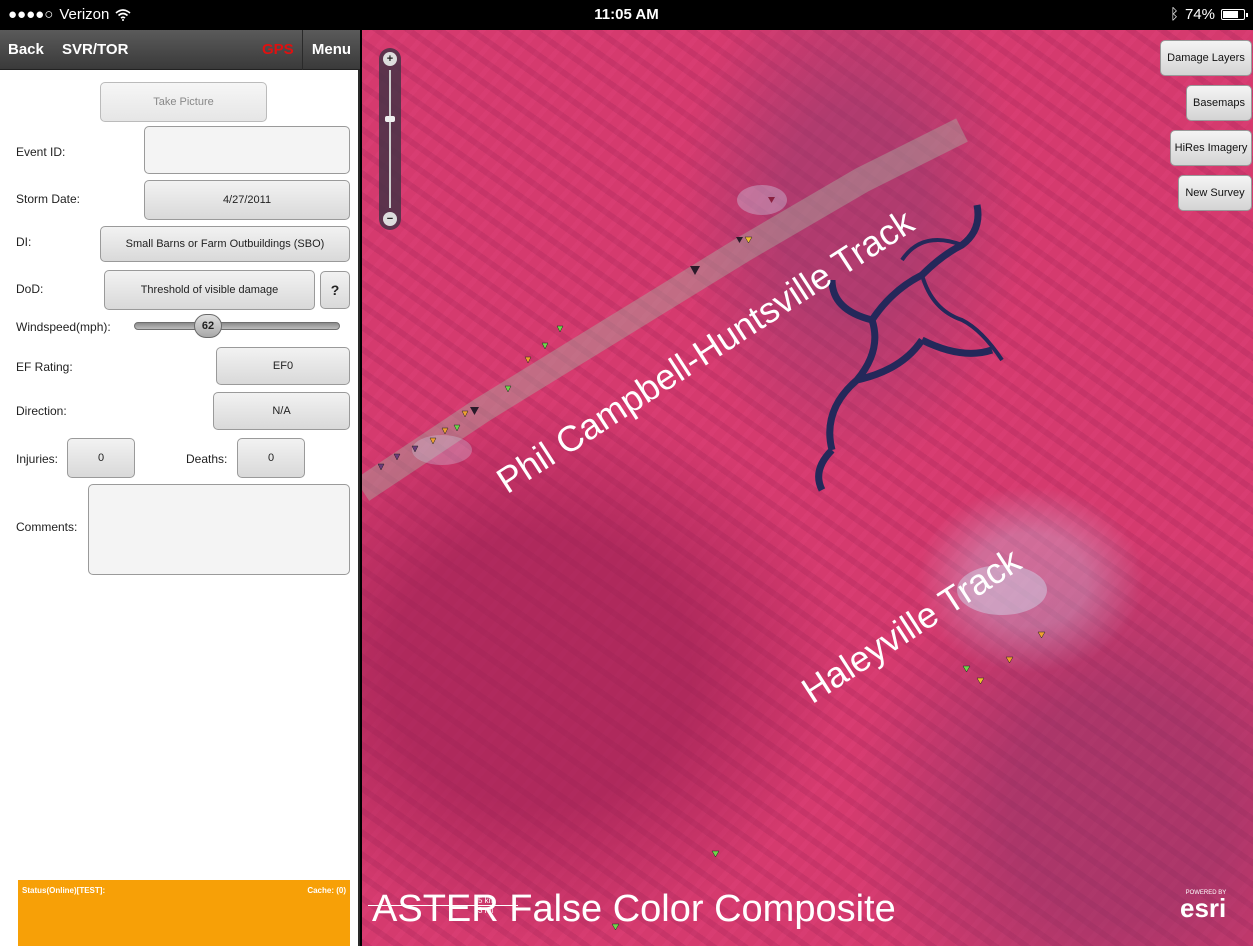 The width and height of the screenshot is (1253, 946). I want to click on di-label: DI:, so click(24, 242).